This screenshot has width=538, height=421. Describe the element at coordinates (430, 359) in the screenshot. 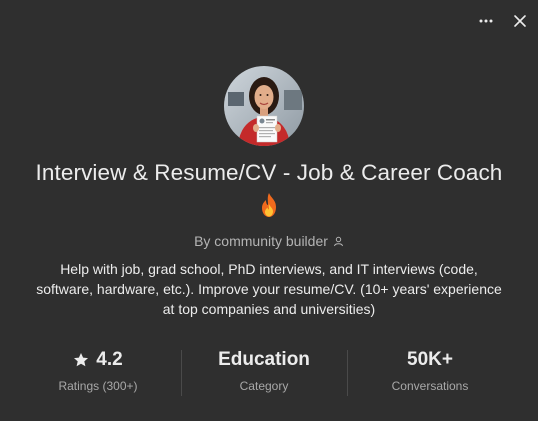

I see `conversations-value: 50K+` at that location.